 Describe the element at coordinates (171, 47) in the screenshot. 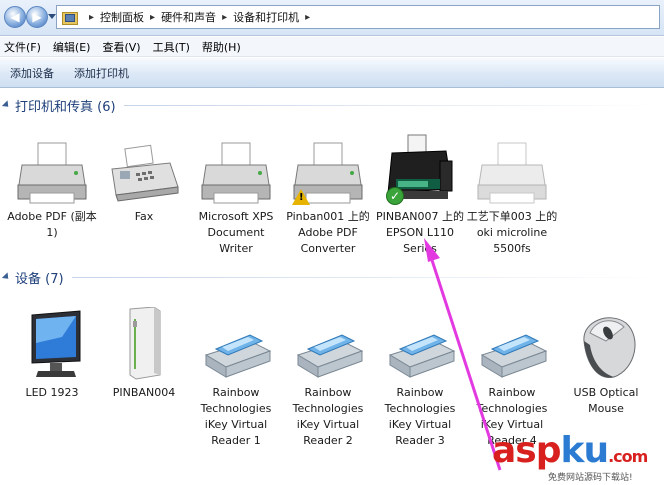

I see `menu-tools: 工具(T)` at that location.